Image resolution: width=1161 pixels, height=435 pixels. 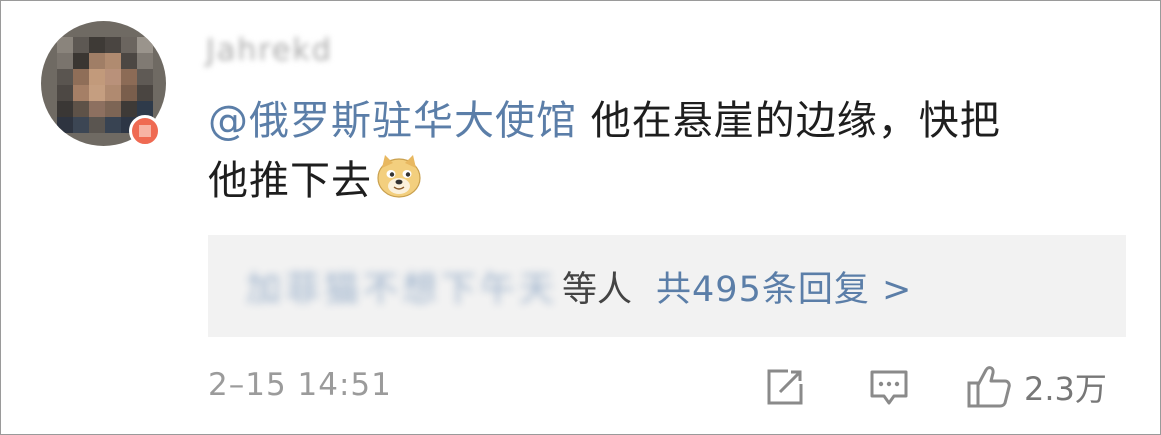 I want to click on comment-footer: 2–15 14:51 2.3万, so click(x=668, y=388).